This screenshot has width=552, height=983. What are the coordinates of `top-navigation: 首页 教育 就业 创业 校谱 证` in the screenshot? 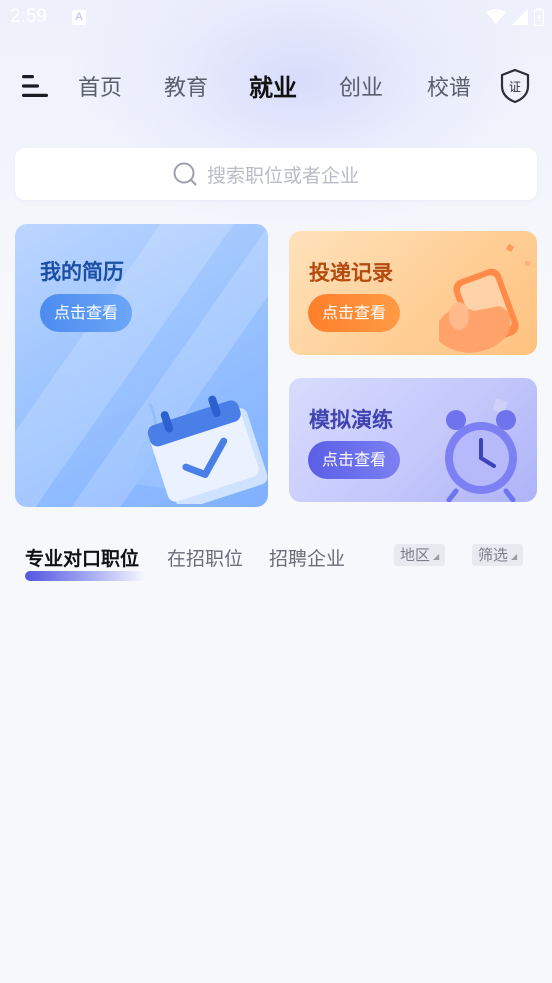 It's located at (276, 86).